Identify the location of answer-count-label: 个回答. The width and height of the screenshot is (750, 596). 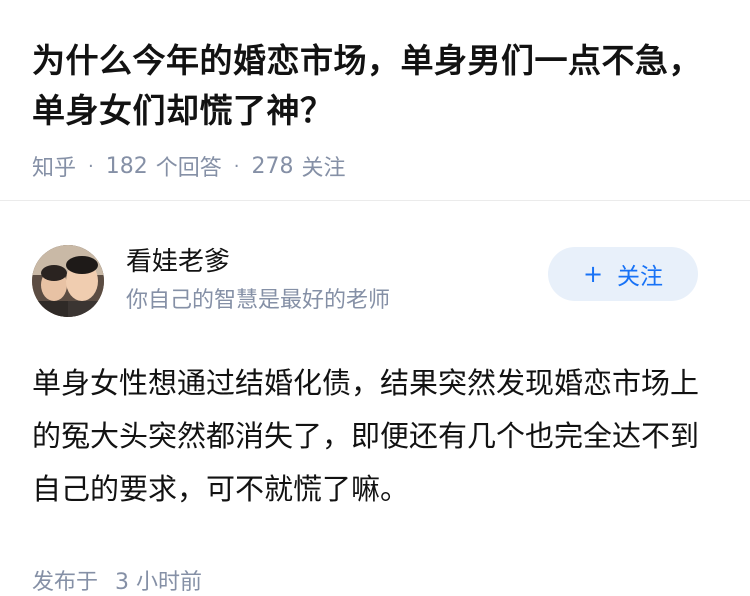
(189, 166).